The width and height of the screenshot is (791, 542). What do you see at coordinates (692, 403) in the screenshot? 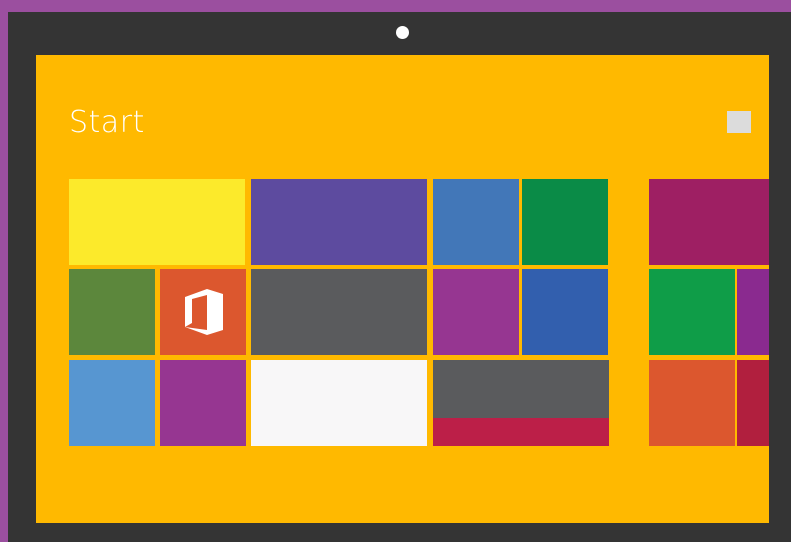
I see `tile-orange` at bounding box center [692, 403].